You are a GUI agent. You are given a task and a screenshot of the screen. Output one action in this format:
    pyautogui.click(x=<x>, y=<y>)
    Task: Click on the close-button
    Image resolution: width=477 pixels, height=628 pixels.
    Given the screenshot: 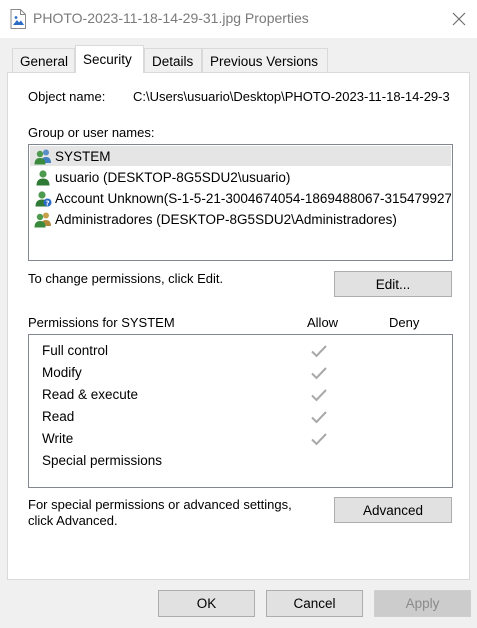 What is the action you would take?
    pyautogui.click(x=459, y=19)
    